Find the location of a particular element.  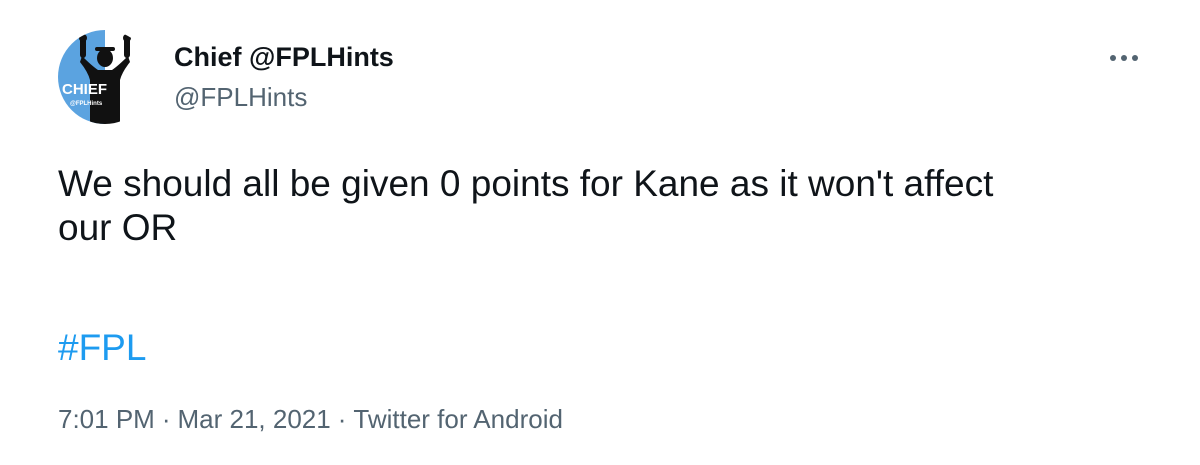

avatar-subtext: @FPLHints is located at coordinates (86, 104).